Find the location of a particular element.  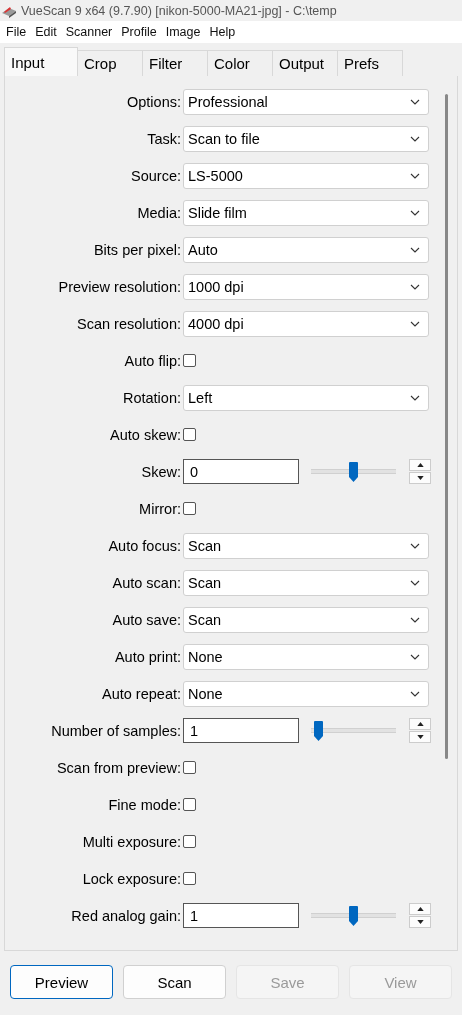

setting-label: Auto save: is located at coordinates (146, 619).